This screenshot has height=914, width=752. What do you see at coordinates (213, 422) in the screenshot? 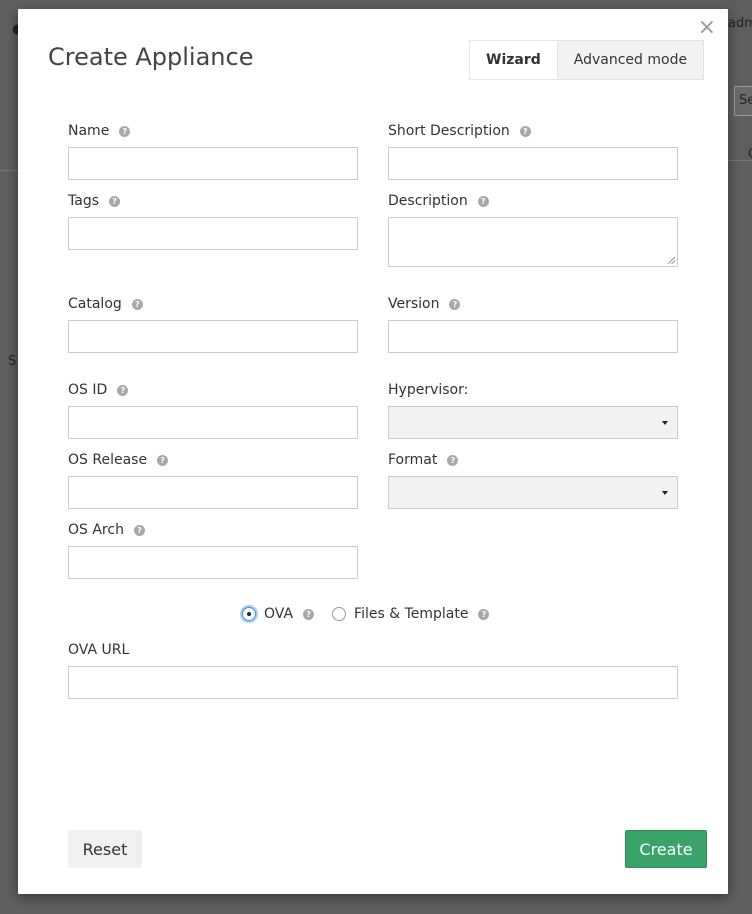
I see `os-id-input` at bounding box center [213, 422].